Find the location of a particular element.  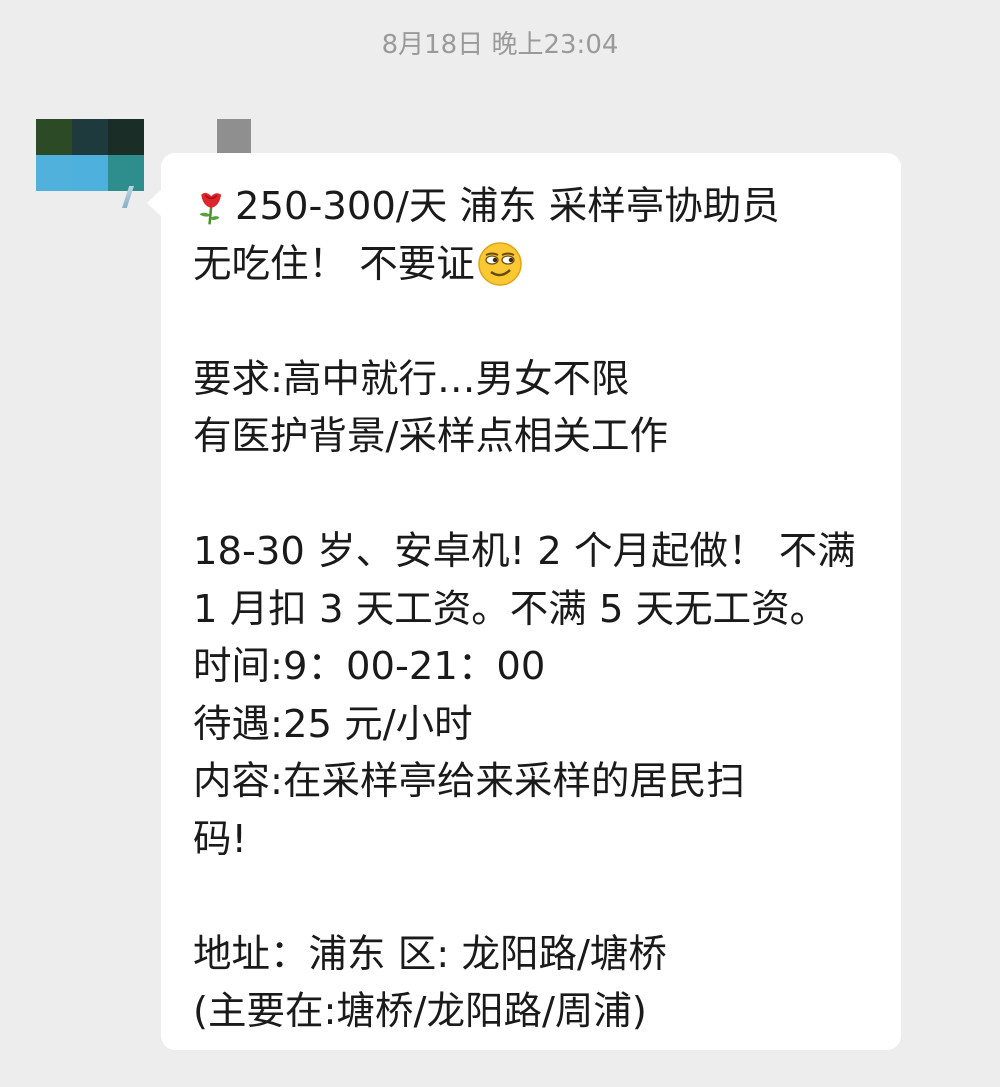

message-line: 18-30 岁、安卓机! 2 个月起做！ 不满 is located at coordinates (543, 552).